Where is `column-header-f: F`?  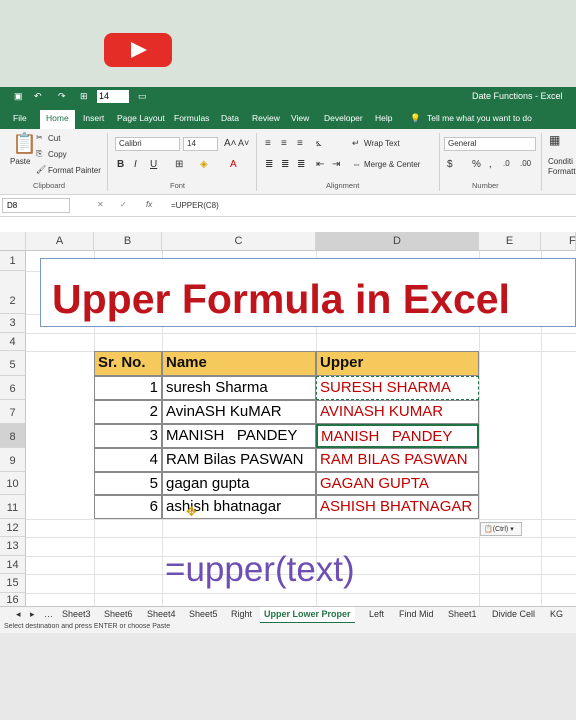
column-header-f: F is located at coordinates (558, 241).